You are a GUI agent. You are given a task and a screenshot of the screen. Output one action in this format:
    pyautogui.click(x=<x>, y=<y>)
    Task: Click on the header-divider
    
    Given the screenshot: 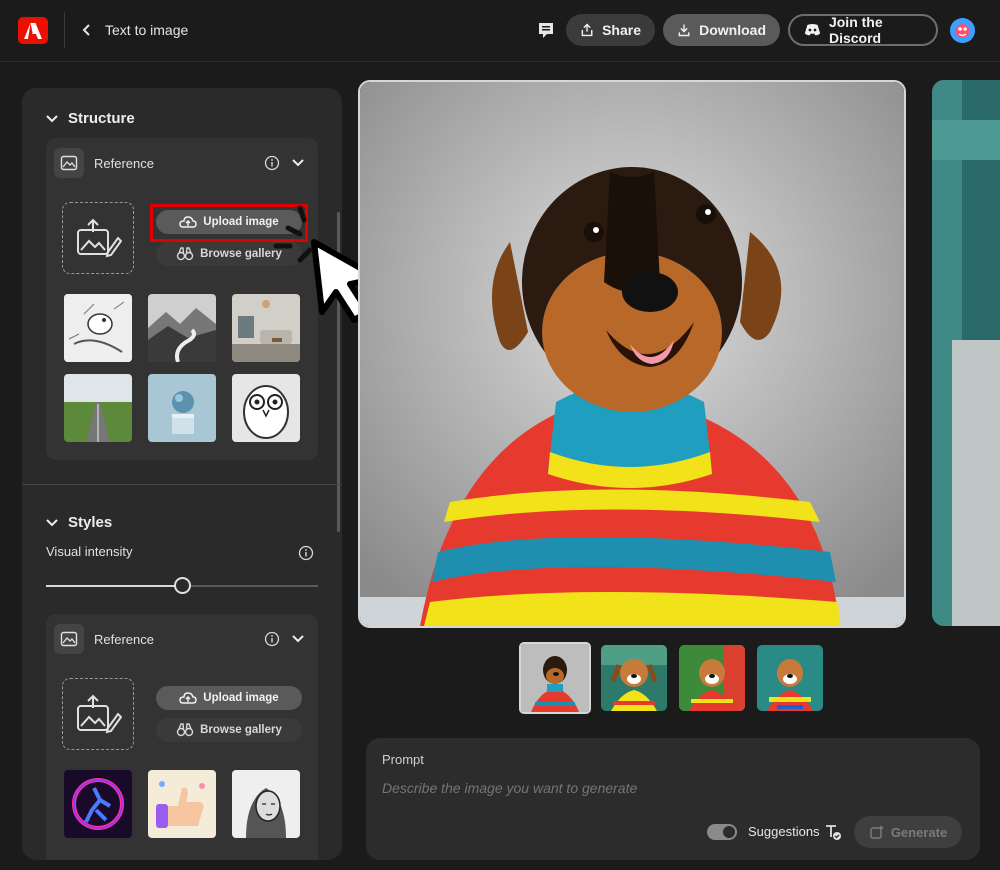 What is the action you would take?
    pyautogui.click(x=64, y=30)
    